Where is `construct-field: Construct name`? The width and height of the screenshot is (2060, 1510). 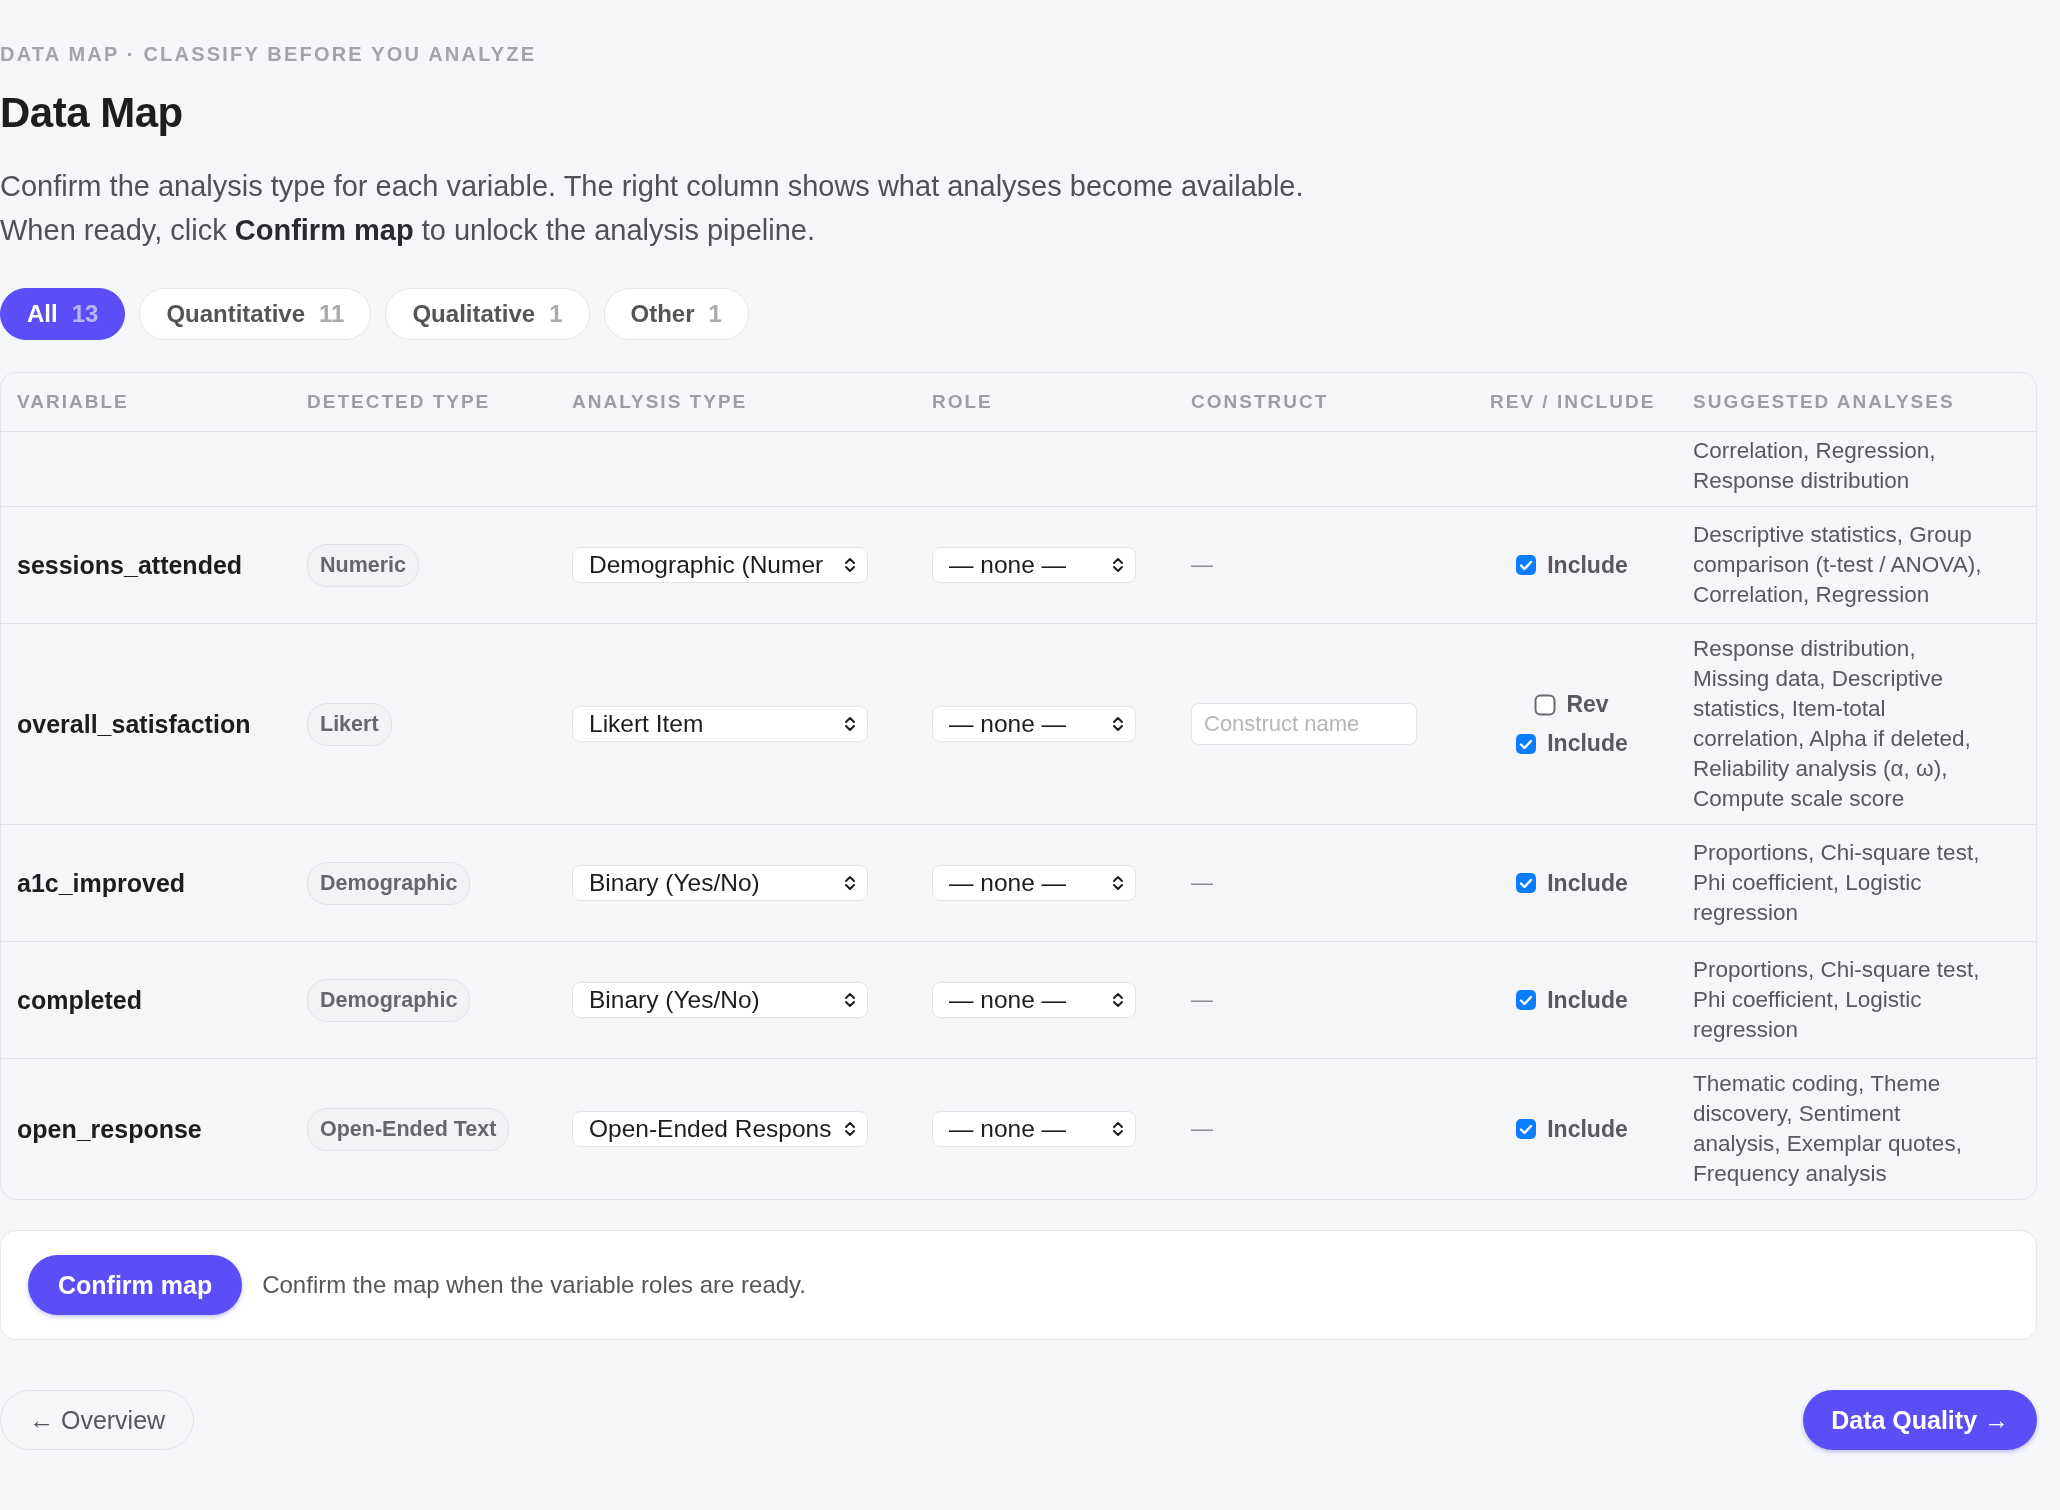
construct-field: Construct name is located at coordinates (1304, 724).